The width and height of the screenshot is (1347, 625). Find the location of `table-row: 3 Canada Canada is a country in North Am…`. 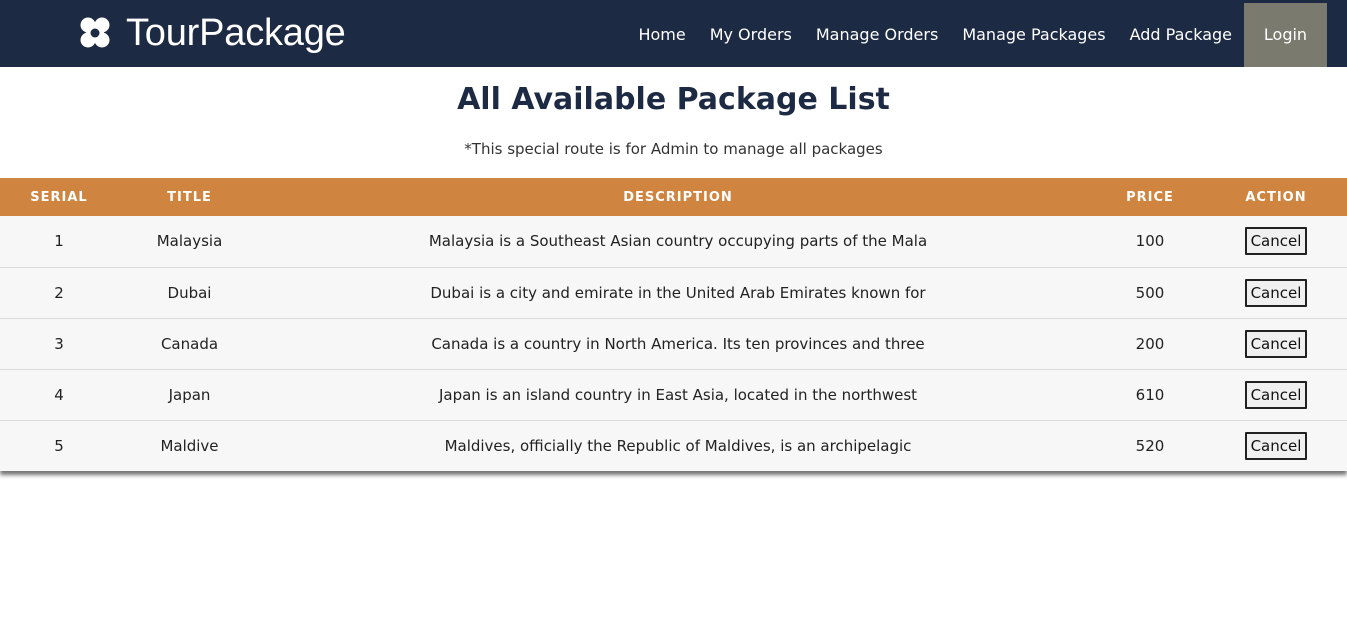

table-row: 3 Canada Canada is a country in North Am… is located at coordinates (673, 343).